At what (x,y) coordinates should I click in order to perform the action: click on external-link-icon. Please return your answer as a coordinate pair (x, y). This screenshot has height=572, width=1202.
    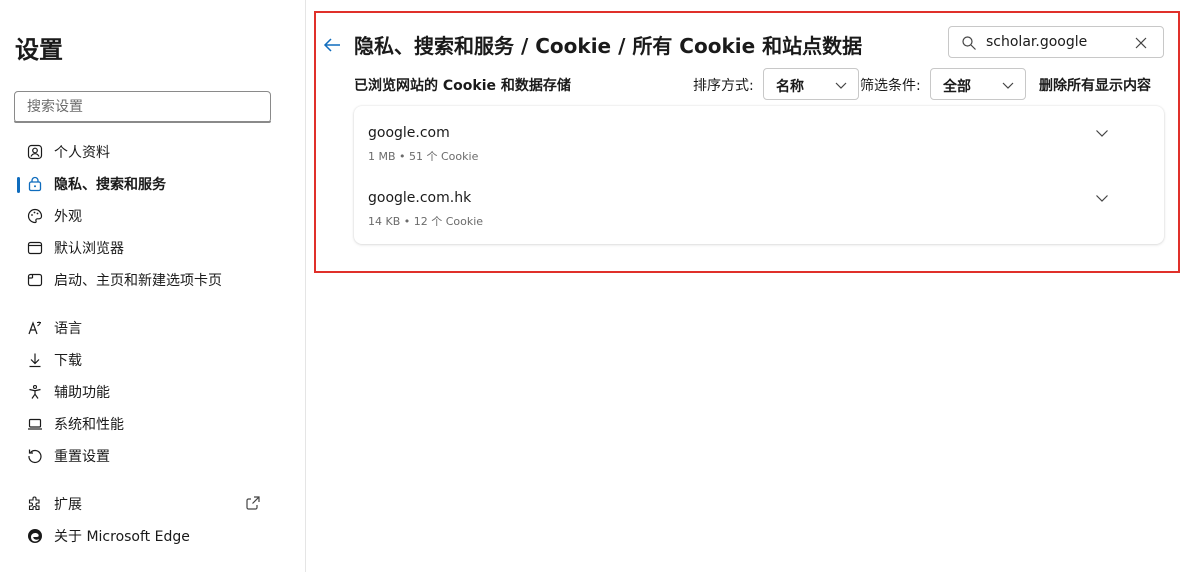
    Looking at the image, I should click on (254, 504).